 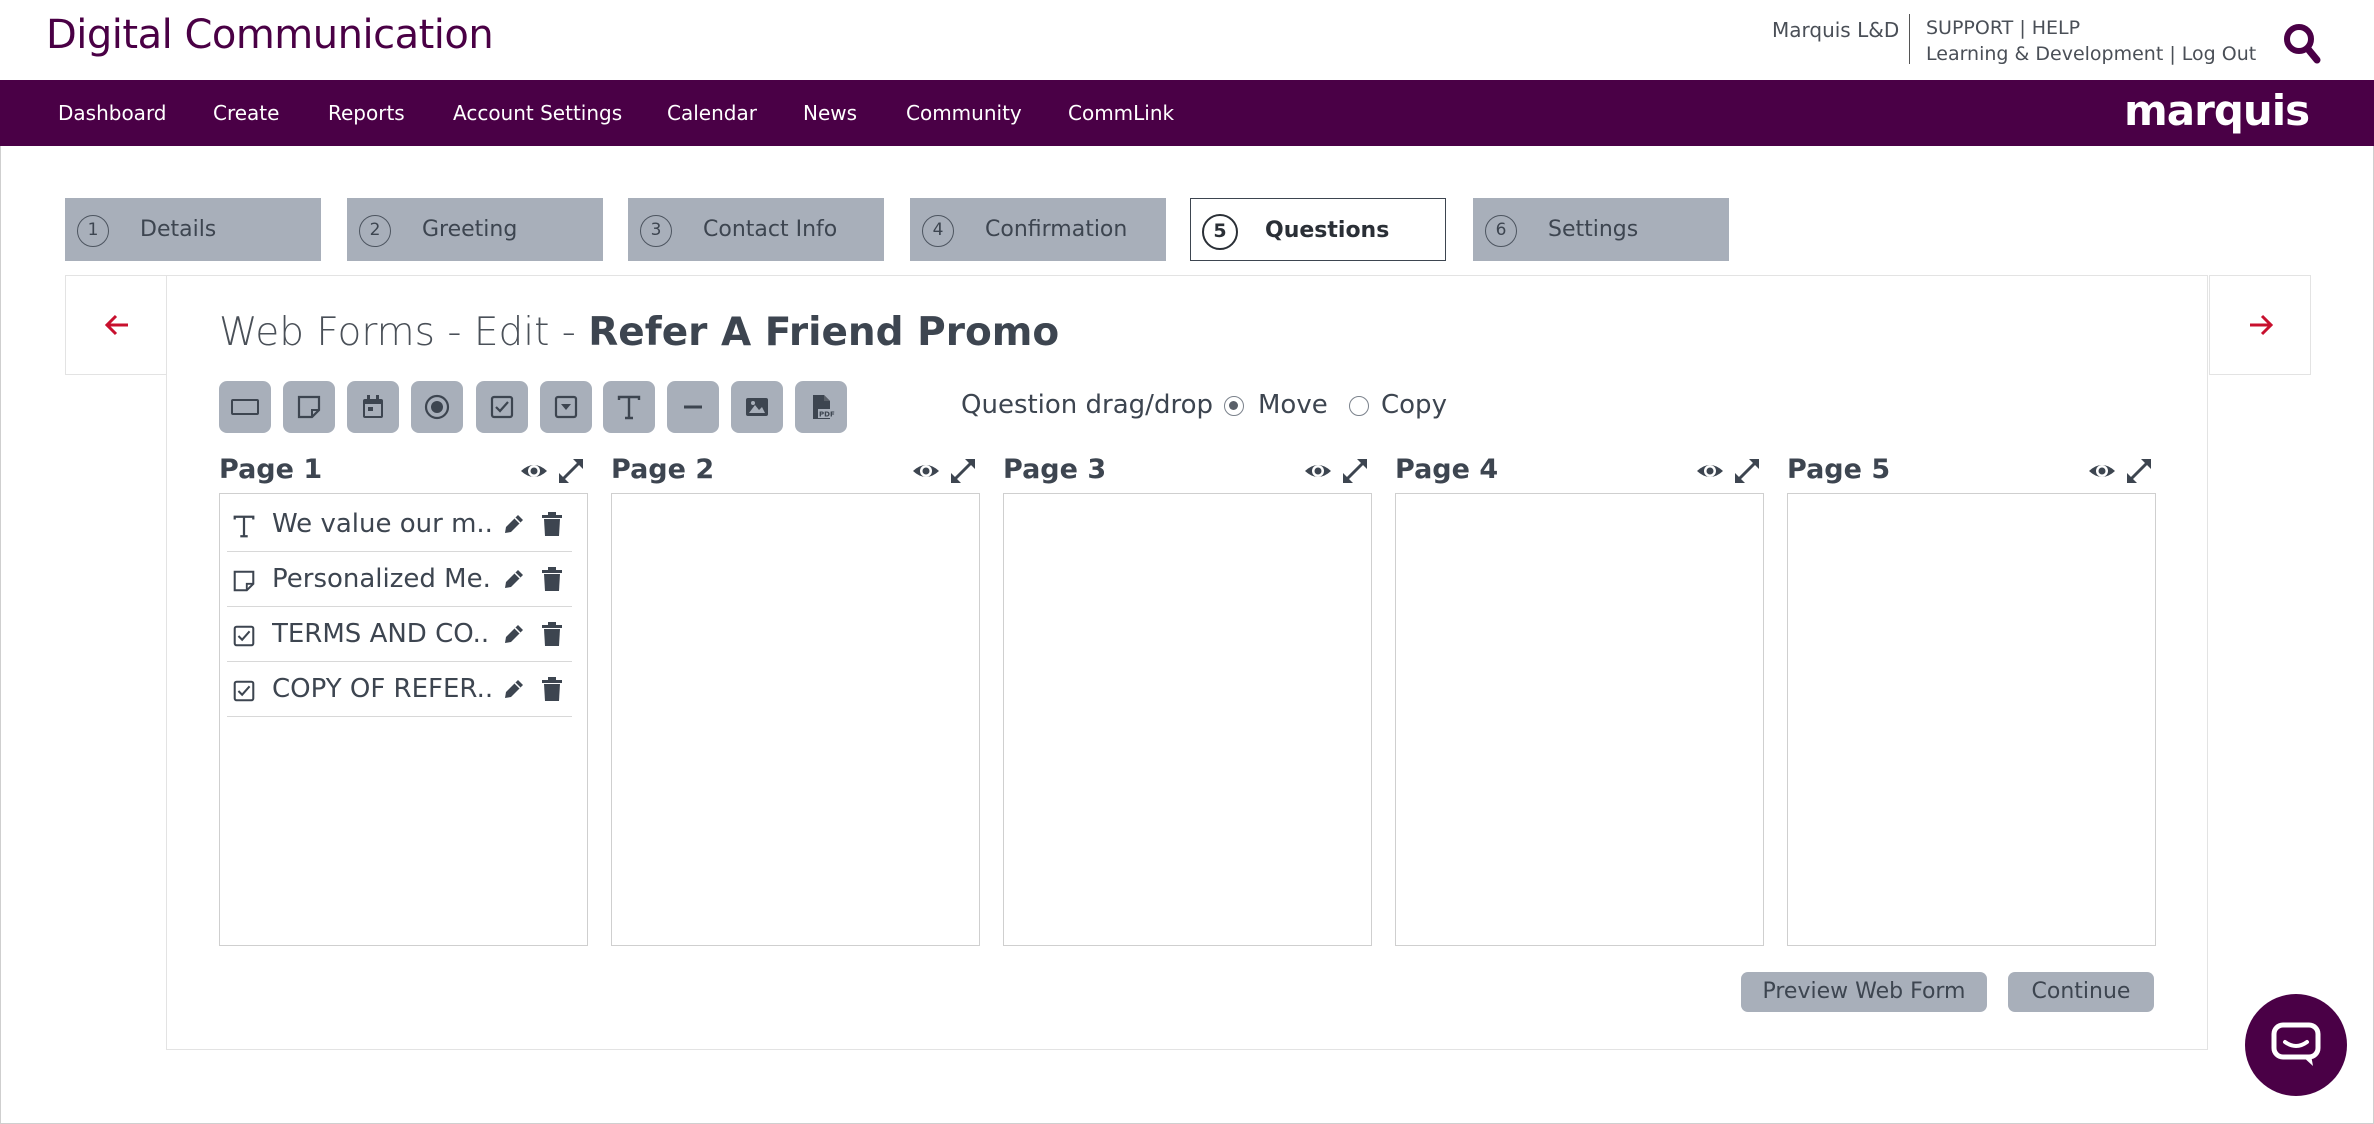 I want to click on marquis-logo: marquis, so click(x=2217, y=113).